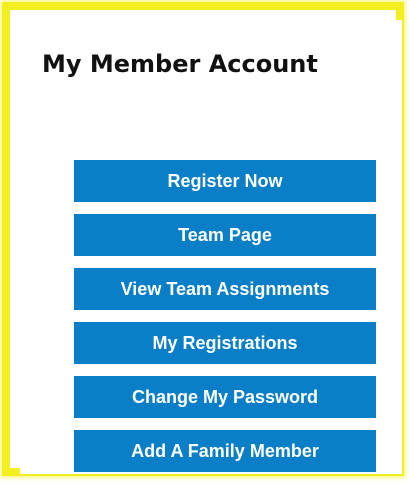  Describe the element at coordinates (225, 343) in the screenshot. I see `my-registrations-button: My Registrations` at that location.